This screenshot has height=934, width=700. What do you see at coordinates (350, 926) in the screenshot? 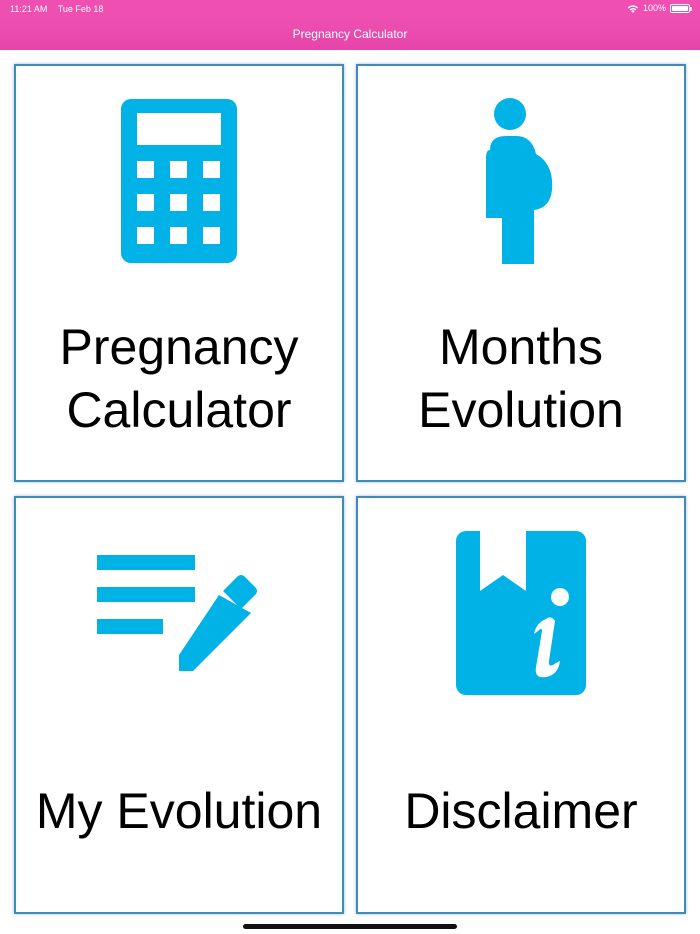
I see `home-indicator` at bounding box center [350, 926].